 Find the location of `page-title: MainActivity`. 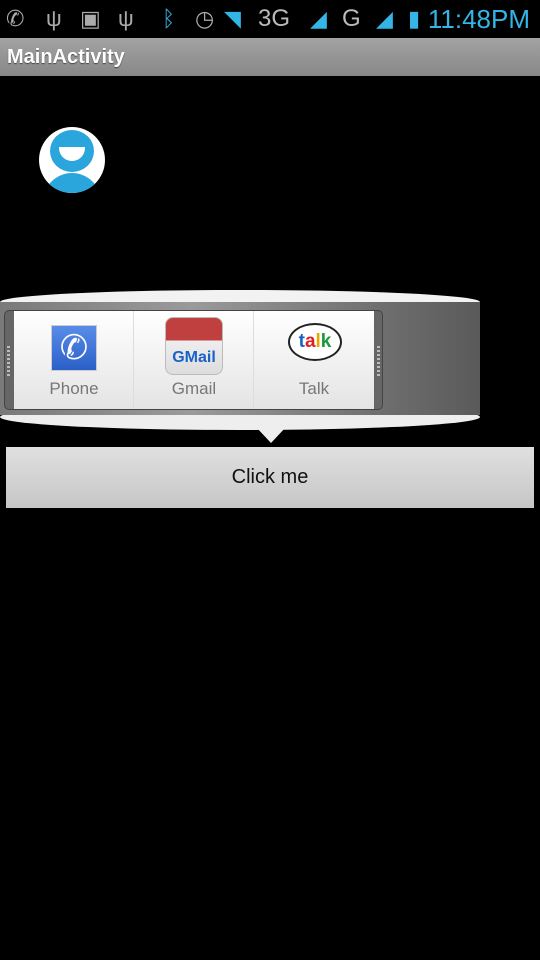

page-title: MainActivity is located at coordinates (66, 57).